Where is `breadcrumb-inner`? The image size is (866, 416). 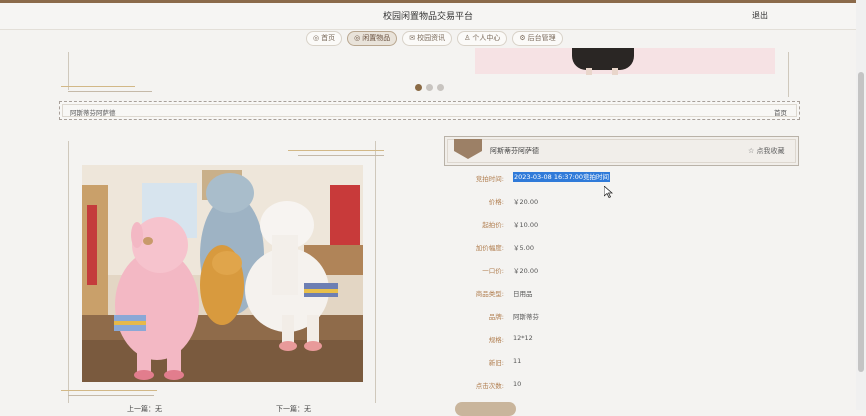
breadcrumb-inner is located at coordinates (429, 110).